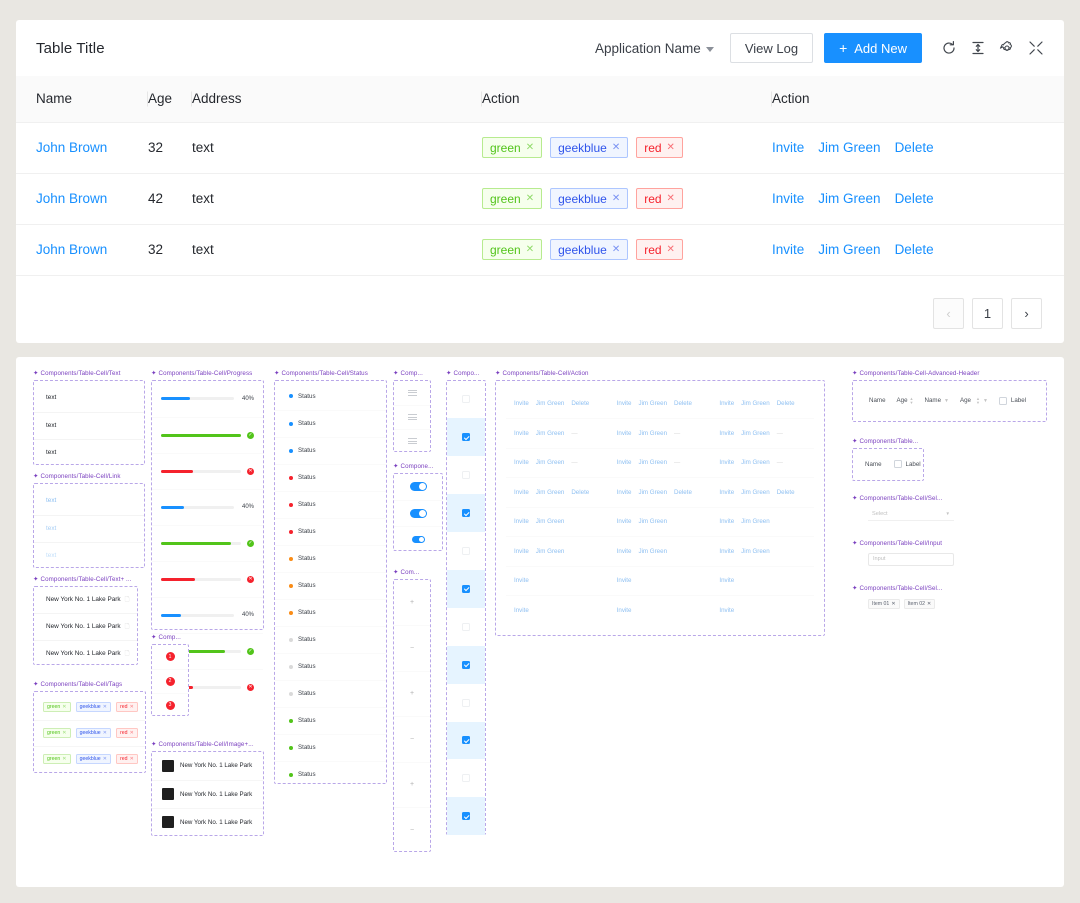 This screenshot has height=903, width=1080. What do you see at coordinates (627, 99) in the screenshot?
I see `column-header-action-tags: Action` at bounding box center [627, 99].